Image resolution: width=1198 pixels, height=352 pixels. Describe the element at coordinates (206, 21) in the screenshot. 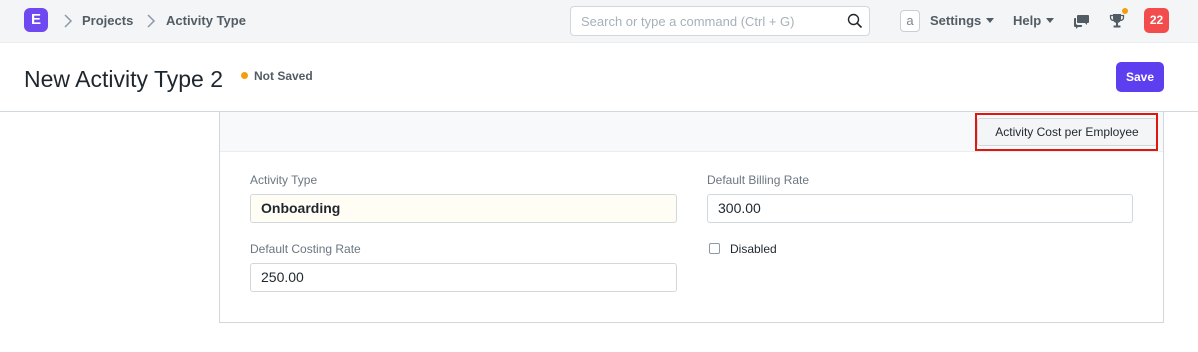

I see `breadcrumb-activity-type: Activity Type` at that location.